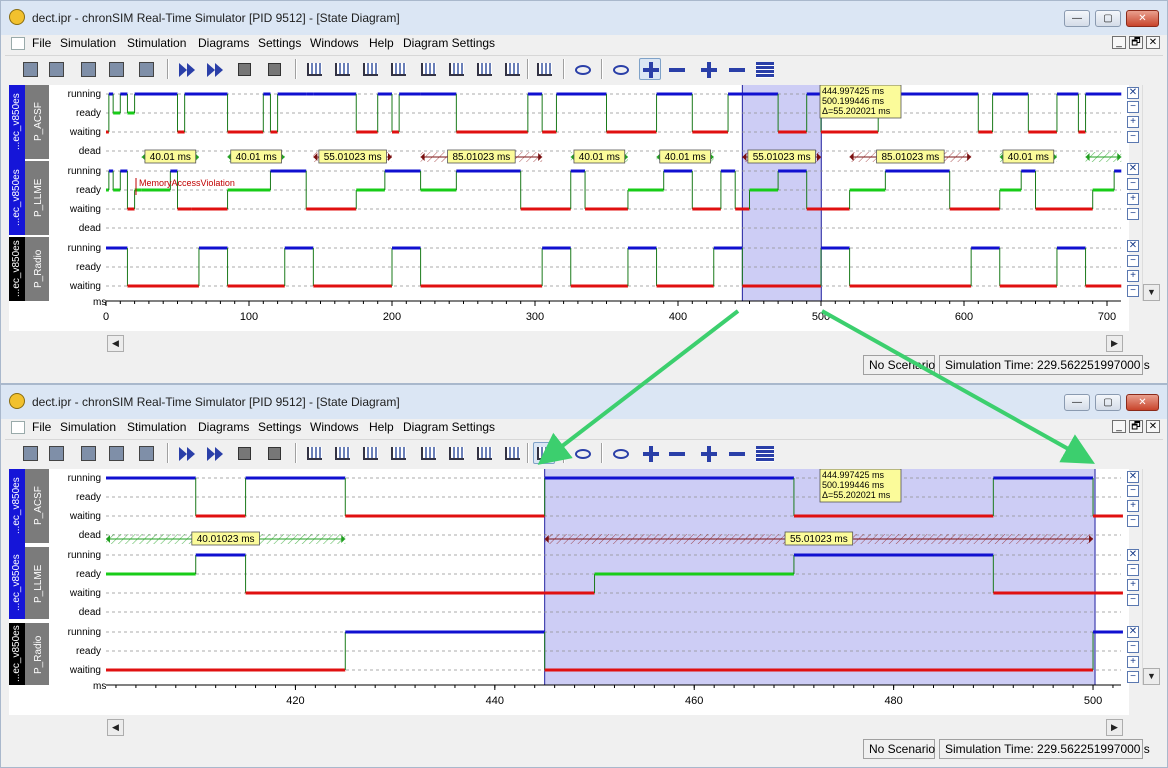 This screenshot has height=768, width=1168. I want to click on report-icon, so click(116, 453).